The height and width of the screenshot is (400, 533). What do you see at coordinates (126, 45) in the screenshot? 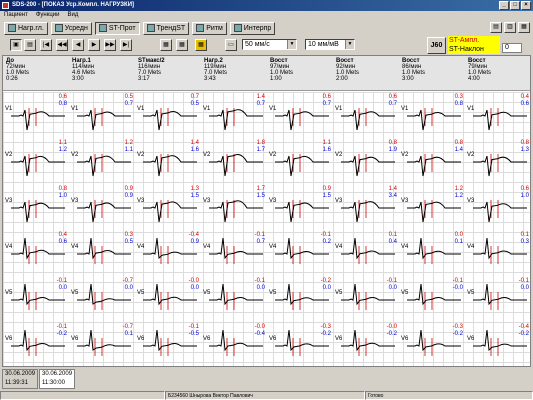
I see `last-page-icon: ▶|` at bounding box center [126, 45].